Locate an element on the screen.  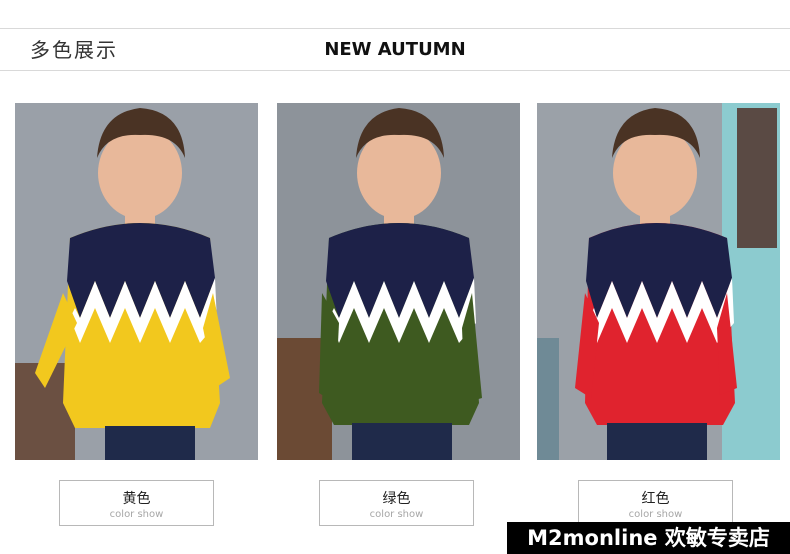
color-name: 红色 is located at coordinates (655, 499).